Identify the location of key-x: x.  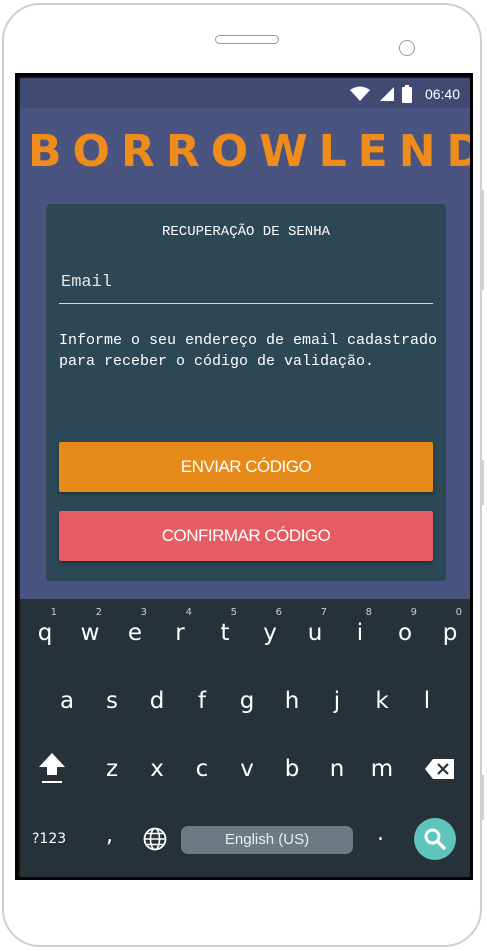
(157, 769).